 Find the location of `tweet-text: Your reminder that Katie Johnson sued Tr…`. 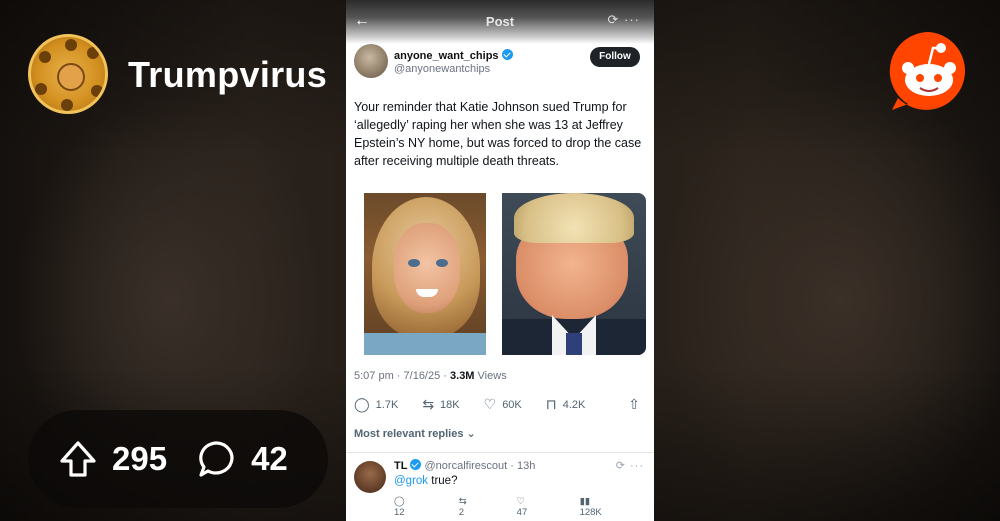

tweet-text: Your reminder that Katie Johnson sued Tr… is located at coordinates (498, 134).